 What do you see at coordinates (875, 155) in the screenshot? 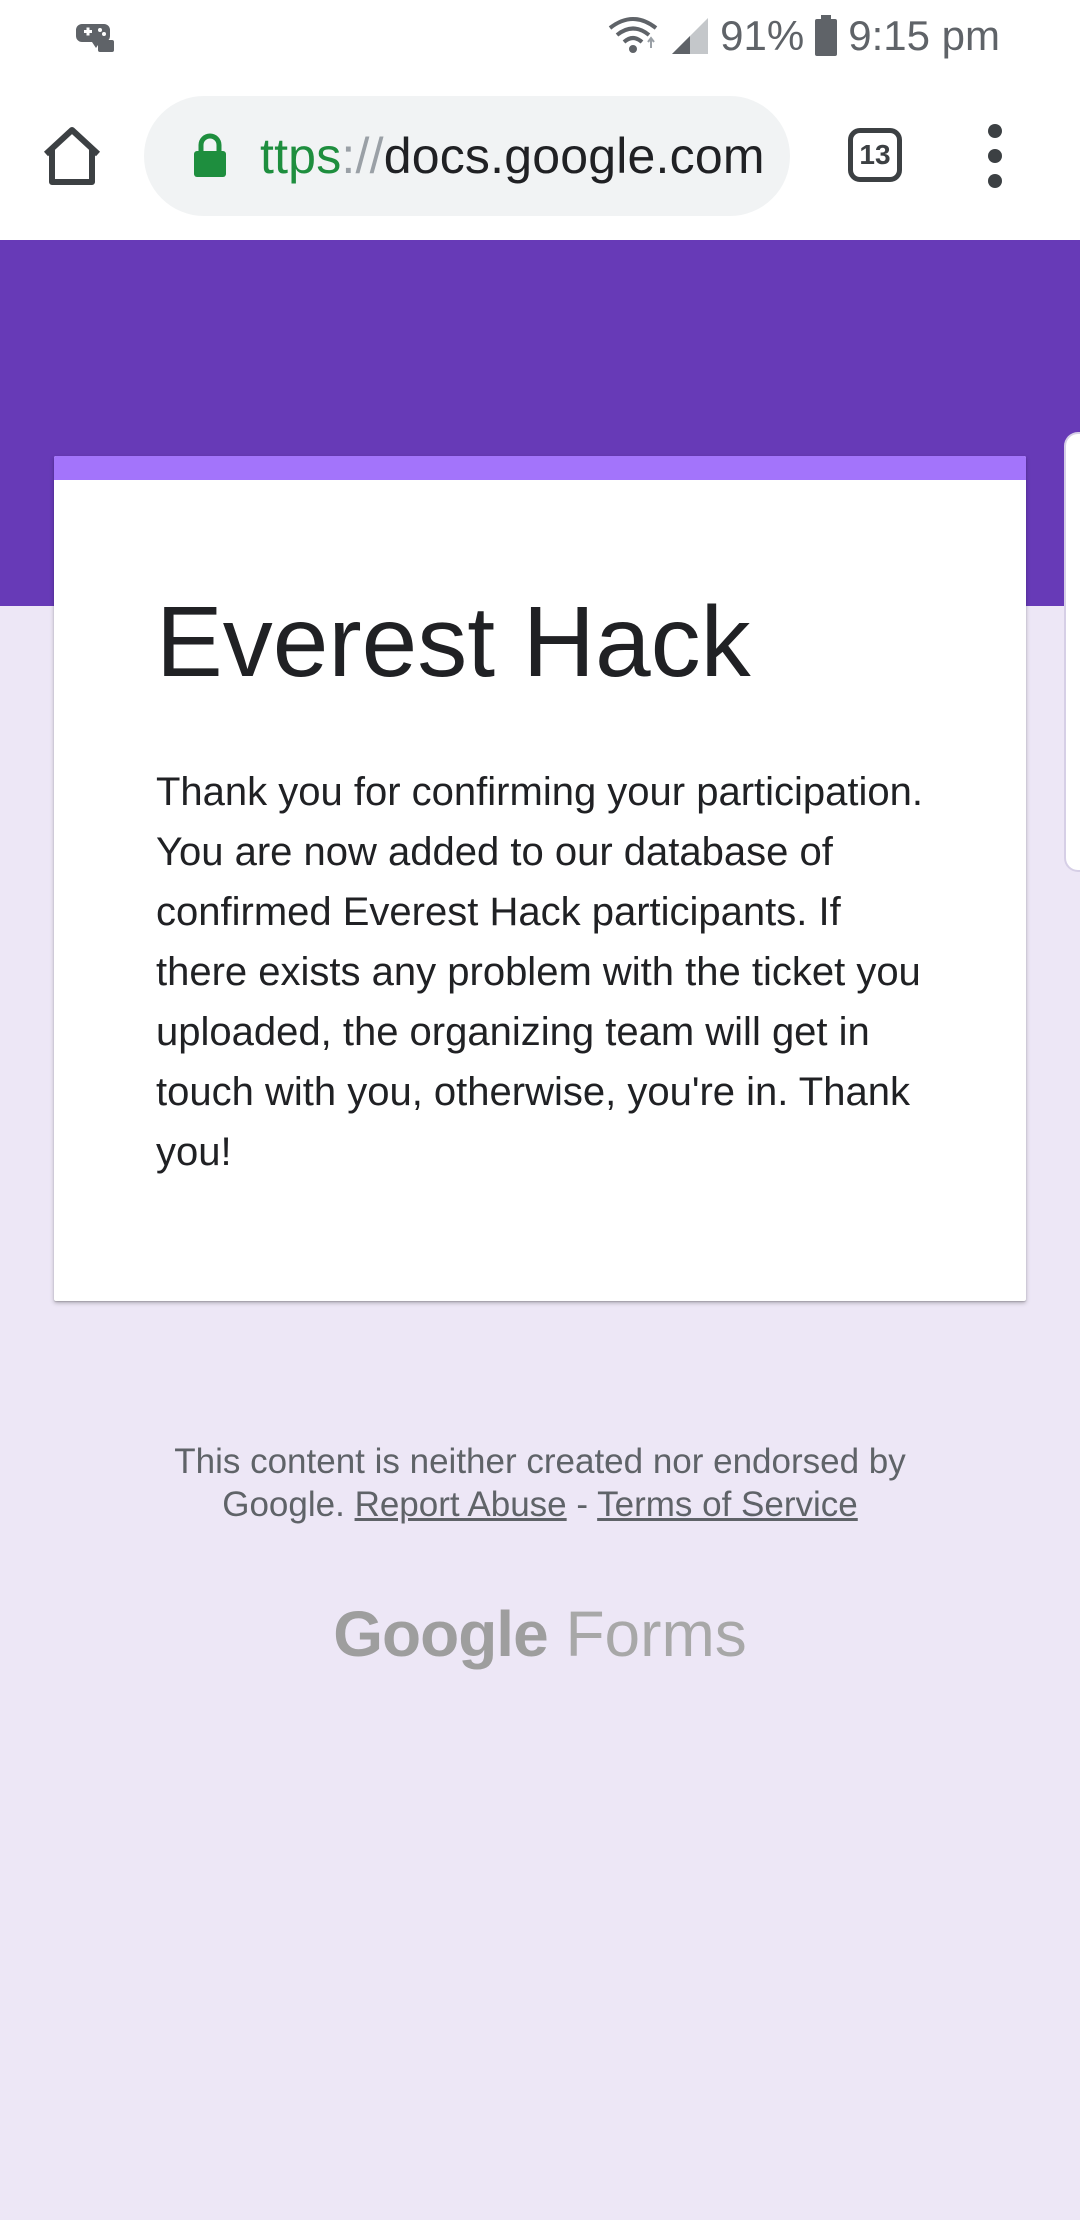
I see `tab-switcher-button: 13` at bounding box center [875, 155].